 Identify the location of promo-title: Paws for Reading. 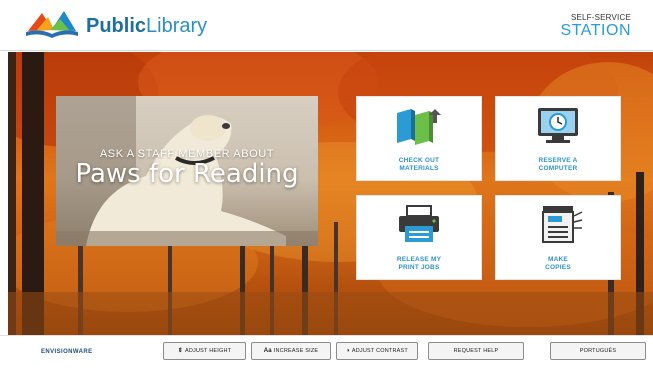
(187, 174).